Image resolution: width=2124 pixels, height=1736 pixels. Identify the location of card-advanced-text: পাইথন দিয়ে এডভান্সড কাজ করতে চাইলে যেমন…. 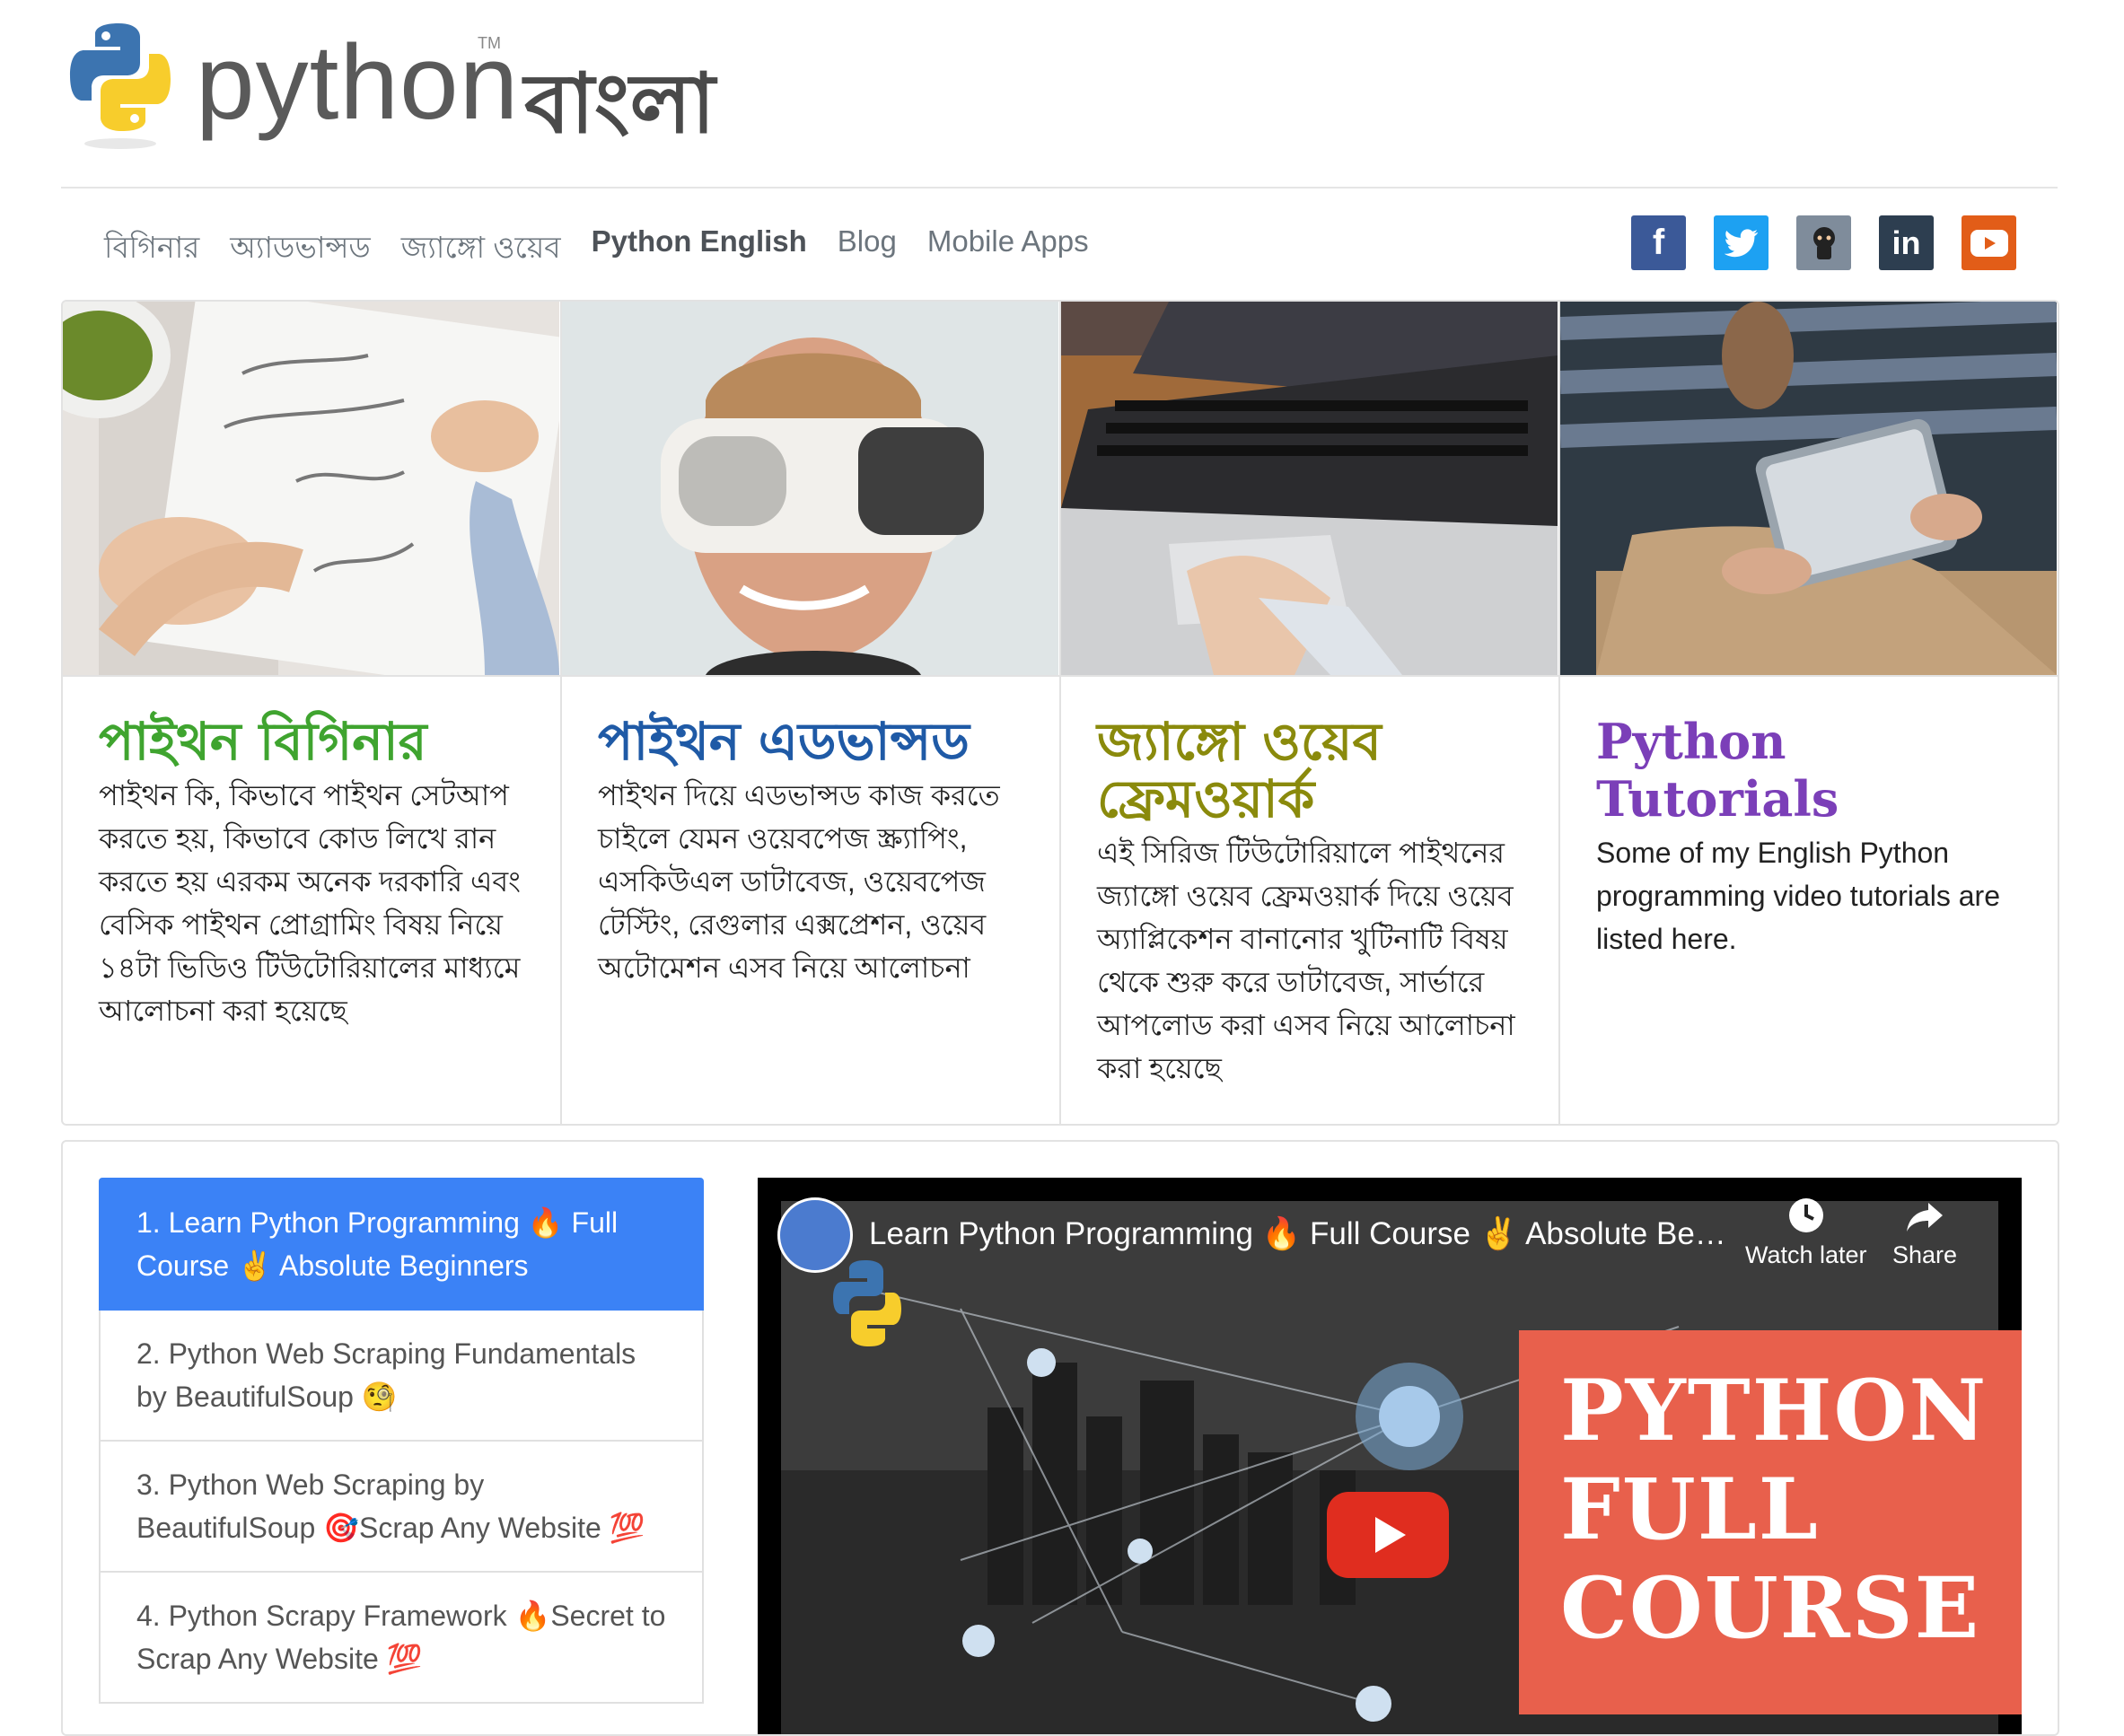
(799, 881).